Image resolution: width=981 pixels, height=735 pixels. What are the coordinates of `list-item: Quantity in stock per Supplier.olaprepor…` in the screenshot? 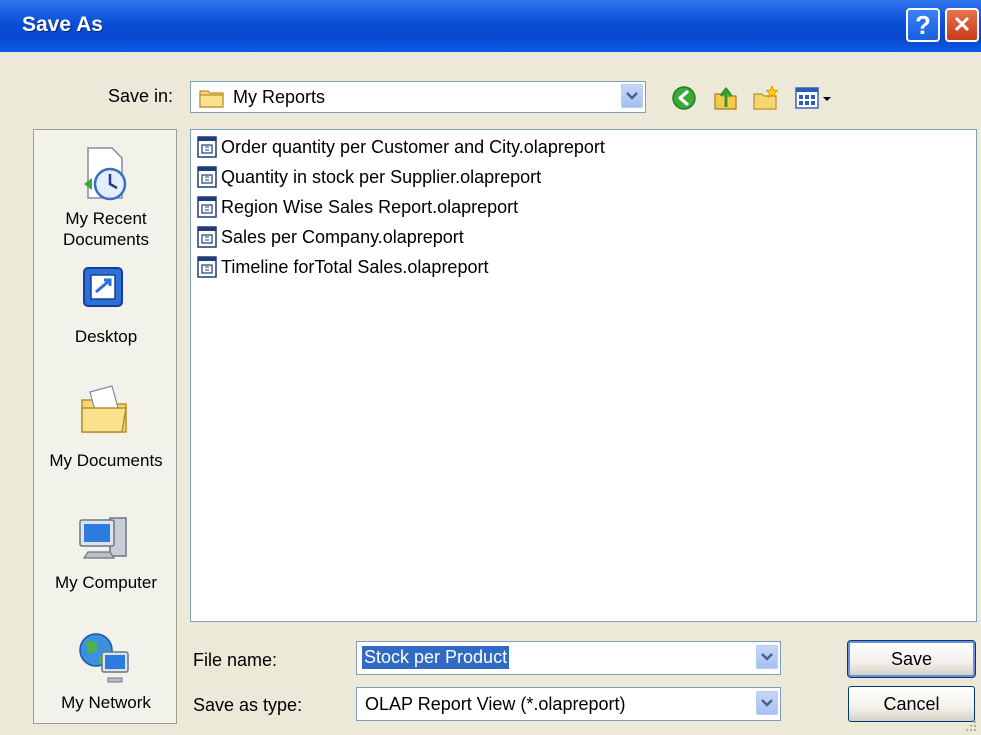 It's located at (369, 177).